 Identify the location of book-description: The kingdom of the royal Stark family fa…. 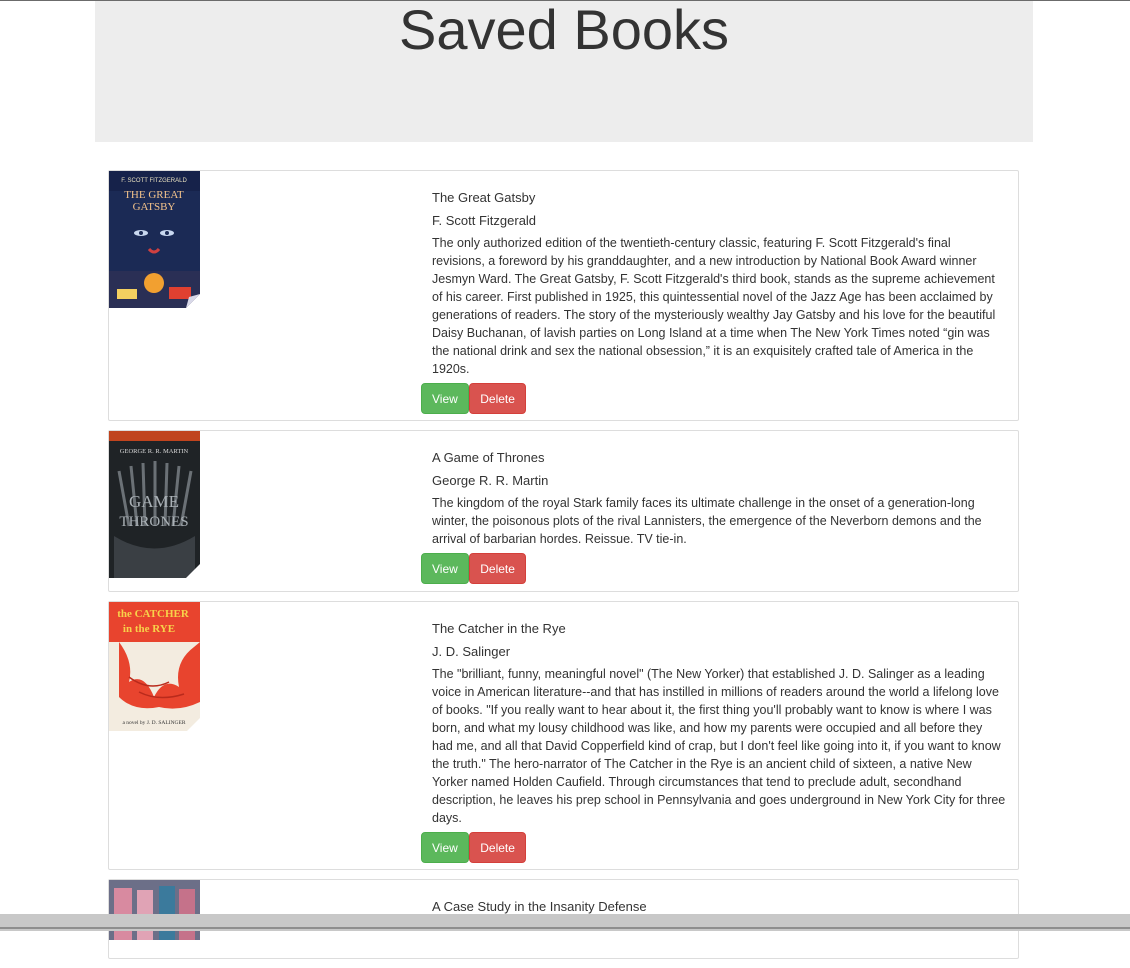
(707, 521).